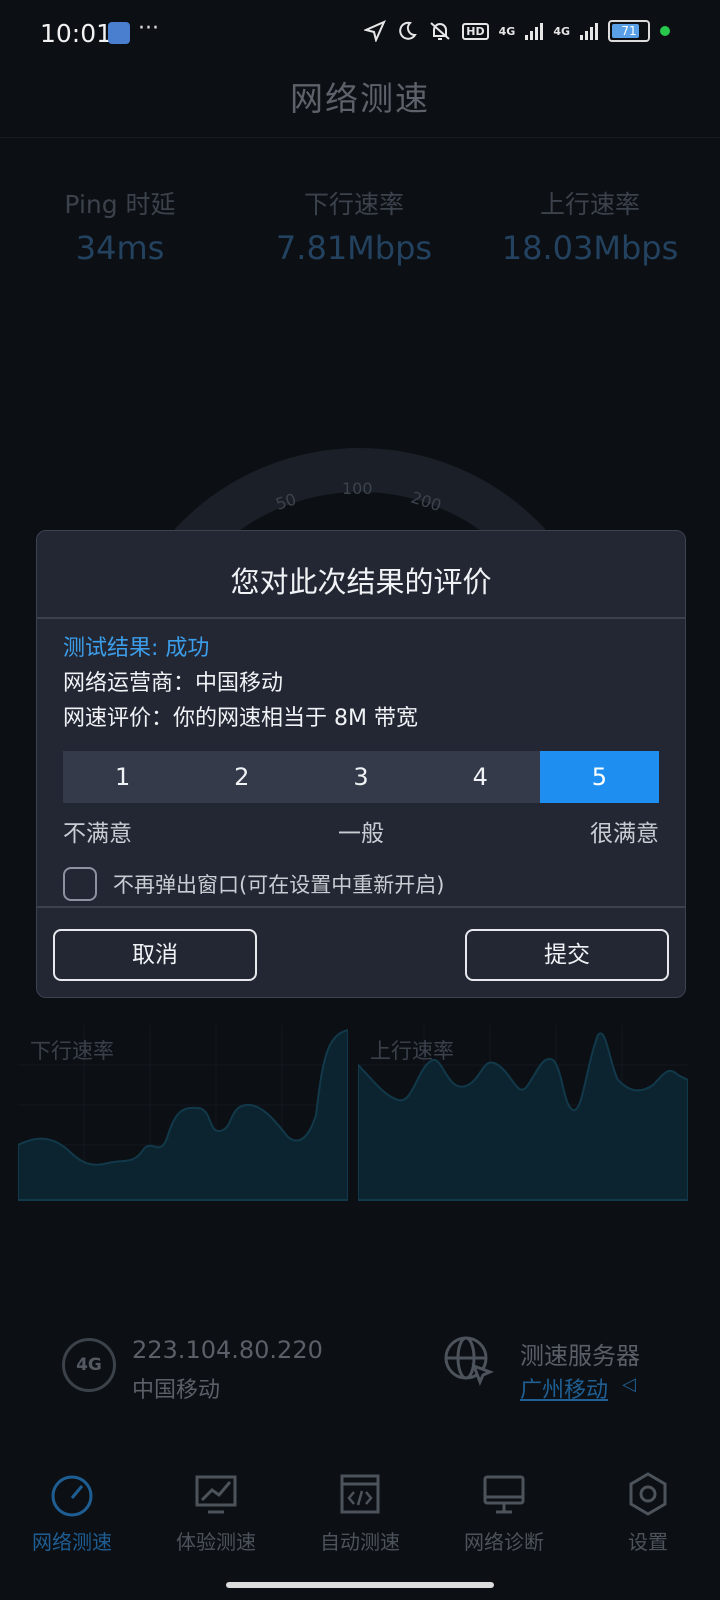 This screenshot has width=720, height=1600. I want to click on dialog-divider-bottom, so click(361, 907).